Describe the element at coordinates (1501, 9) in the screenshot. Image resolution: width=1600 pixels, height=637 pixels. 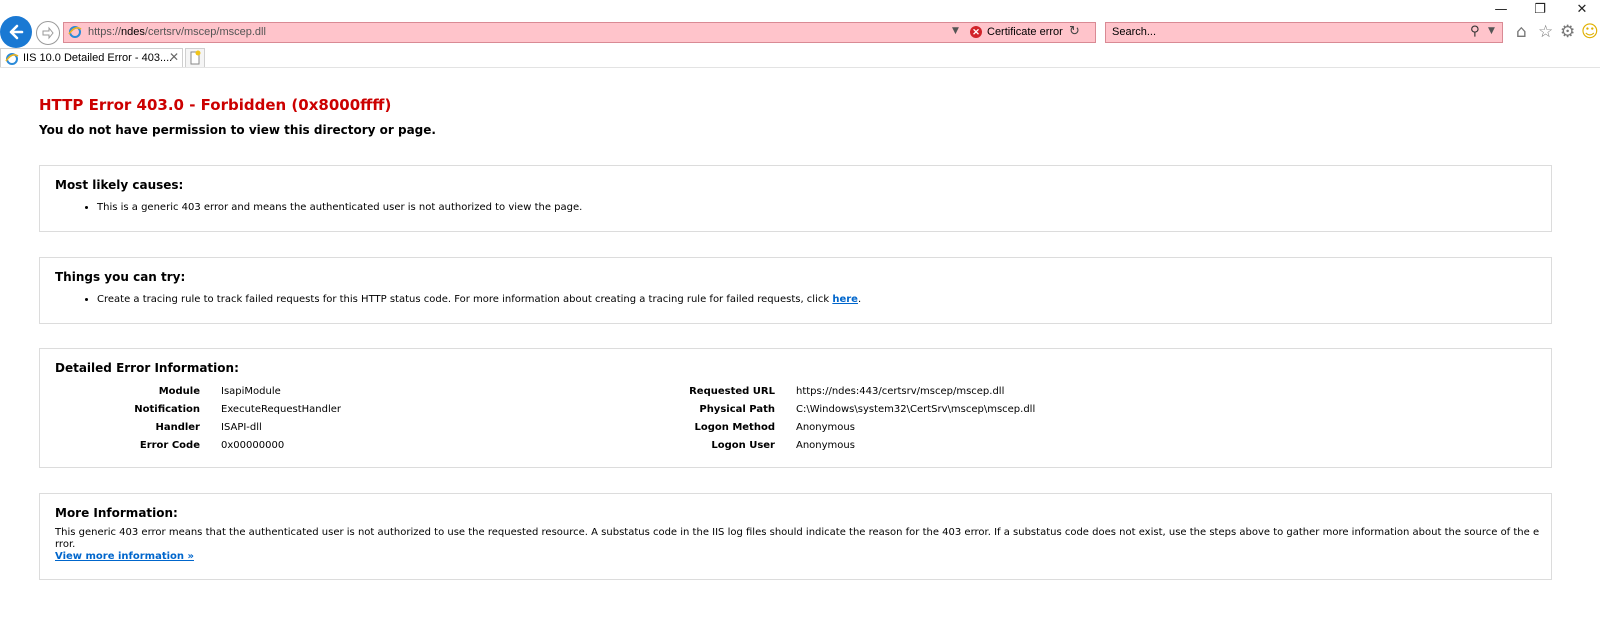
I see `minimize-button: —` at that location.